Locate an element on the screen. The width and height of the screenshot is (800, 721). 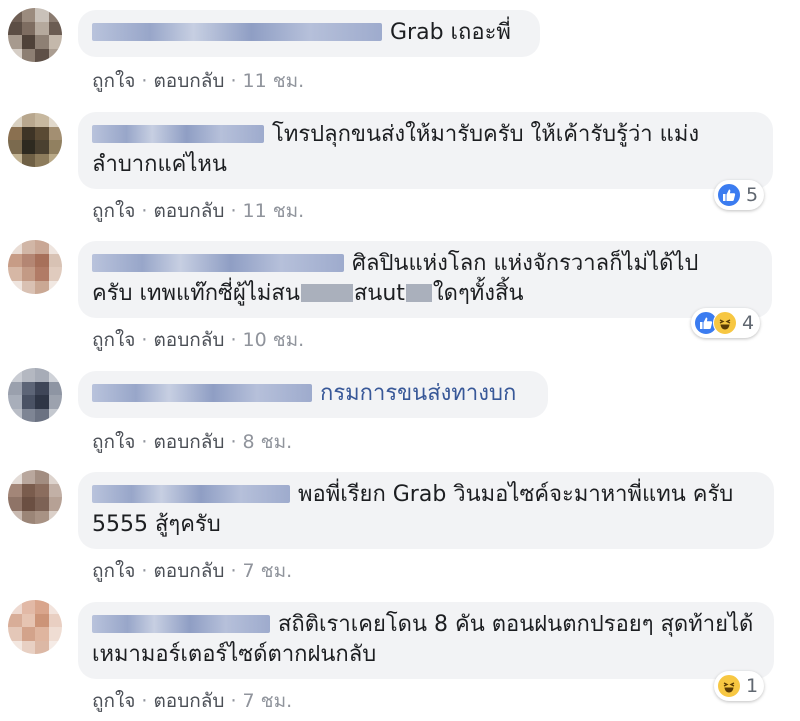
comment-text: Grab เถอะพี่ is located at coordinates (450, 32).